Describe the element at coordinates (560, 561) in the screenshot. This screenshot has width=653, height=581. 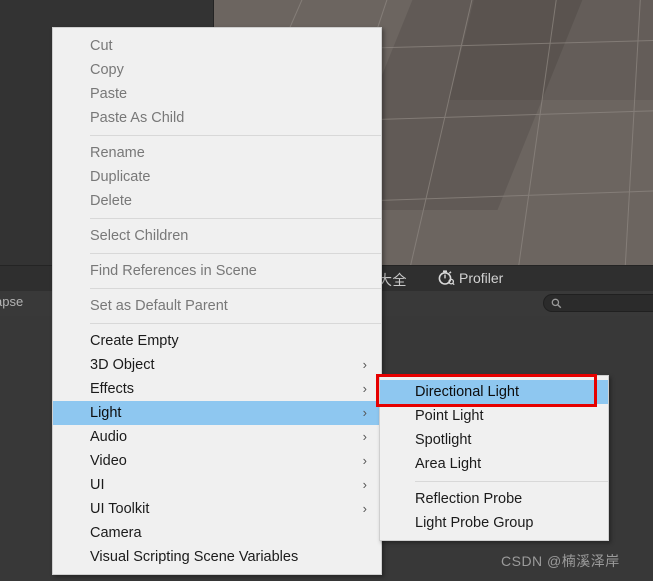
I see `watermark: CSDN @楠溪泽岸` at that location.